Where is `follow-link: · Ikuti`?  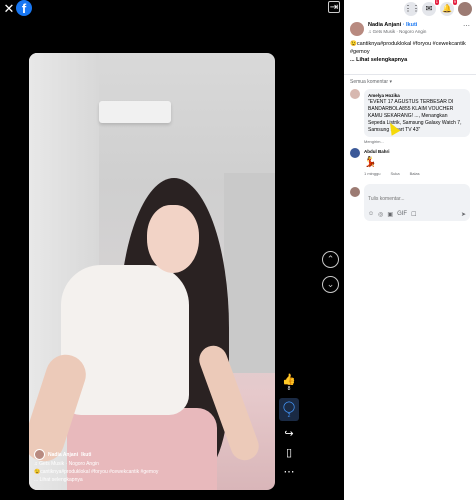
follow-link: · Ikuti is located at coordinates (410, 25).